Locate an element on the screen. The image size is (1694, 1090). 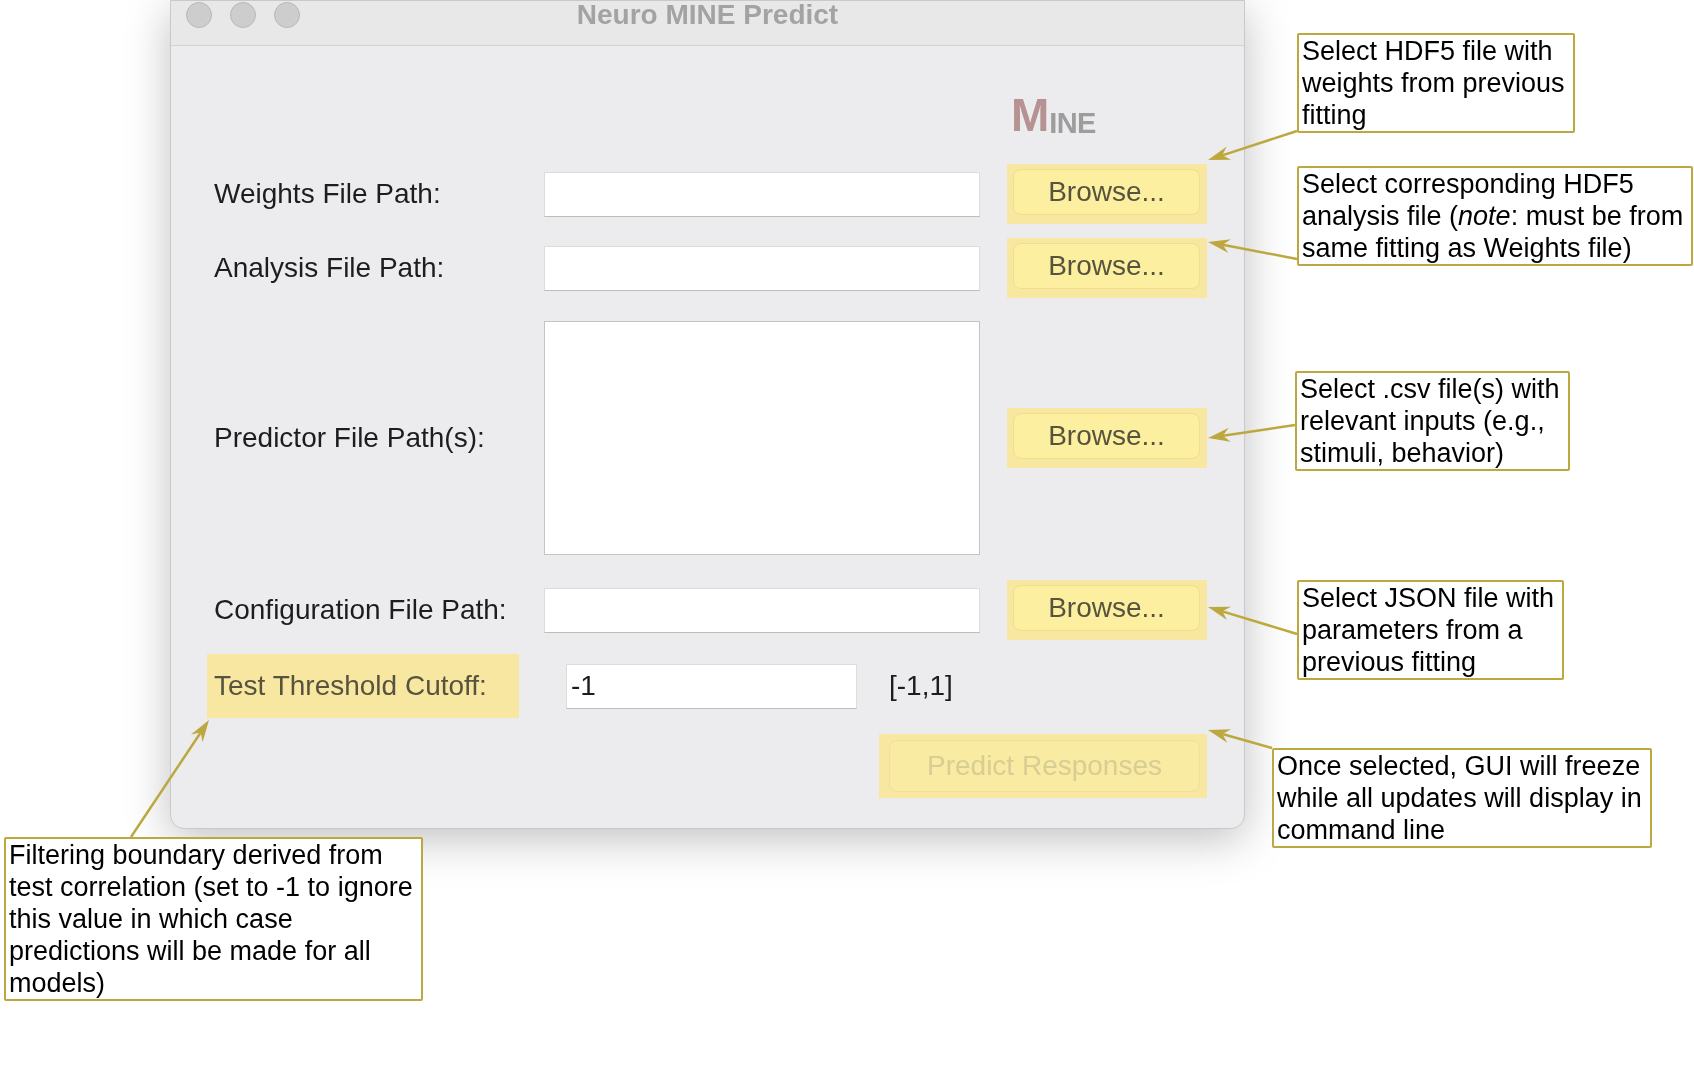
field-label: Weights File Path: is located at coordinates (327, 193).